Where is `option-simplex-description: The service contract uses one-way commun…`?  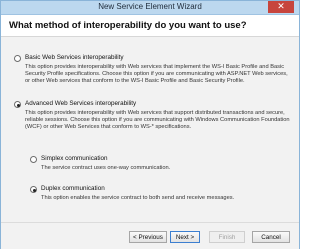 option-simplex-description: The service contract uses one-way commun… is located at coordinates (106, 168).